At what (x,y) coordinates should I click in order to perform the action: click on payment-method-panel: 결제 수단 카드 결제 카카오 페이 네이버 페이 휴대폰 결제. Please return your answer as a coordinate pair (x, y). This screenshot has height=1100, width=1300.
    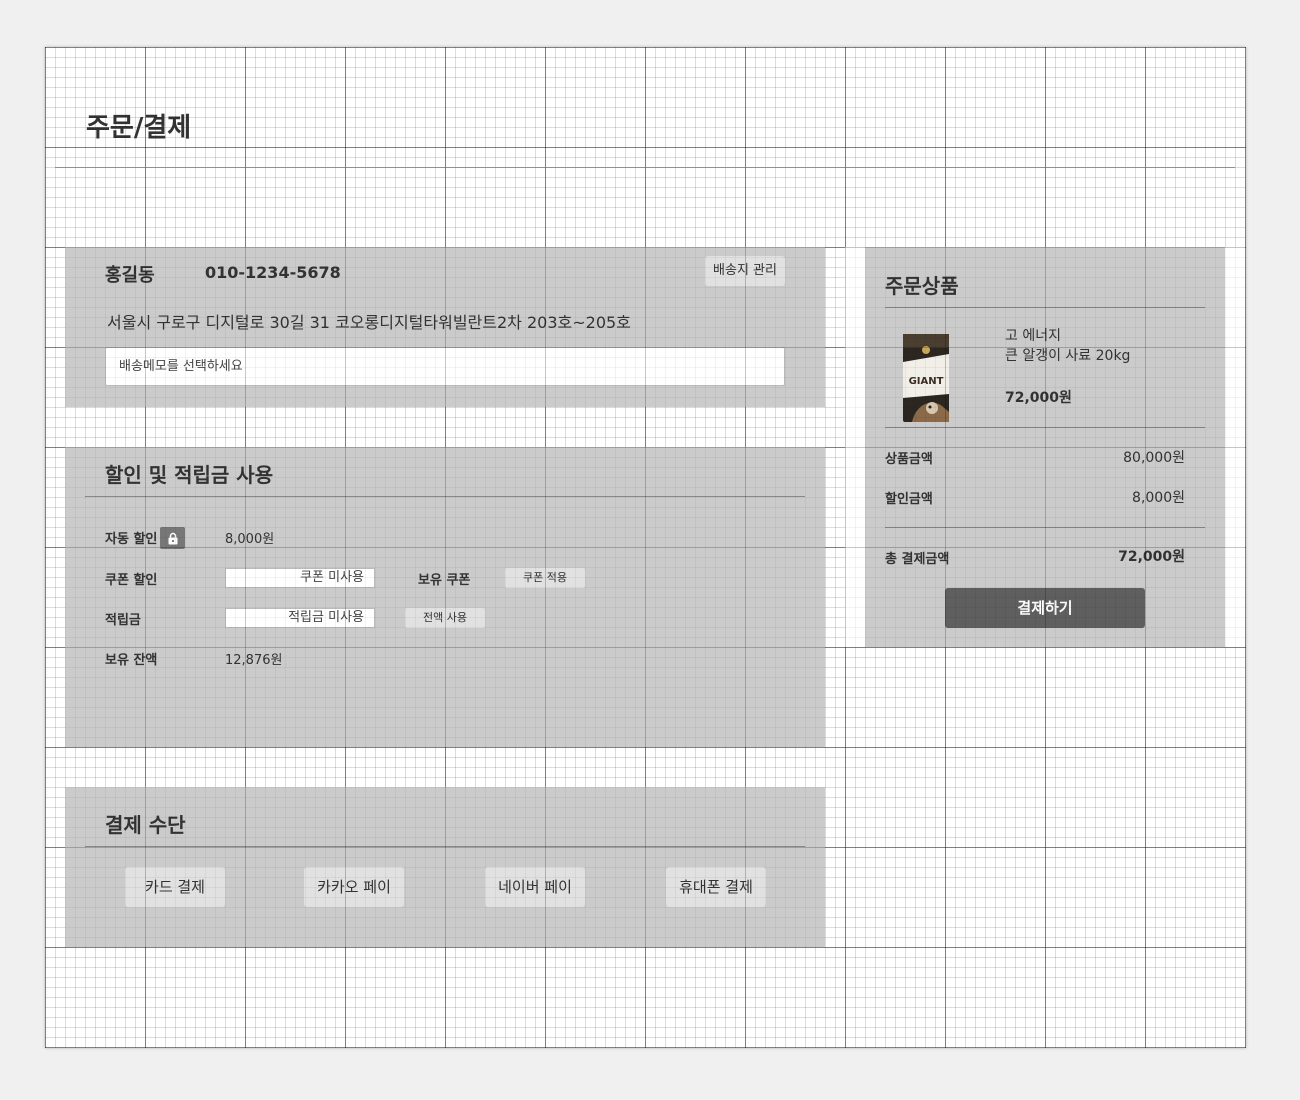
    Looking at the image, I should click on (445, 867).